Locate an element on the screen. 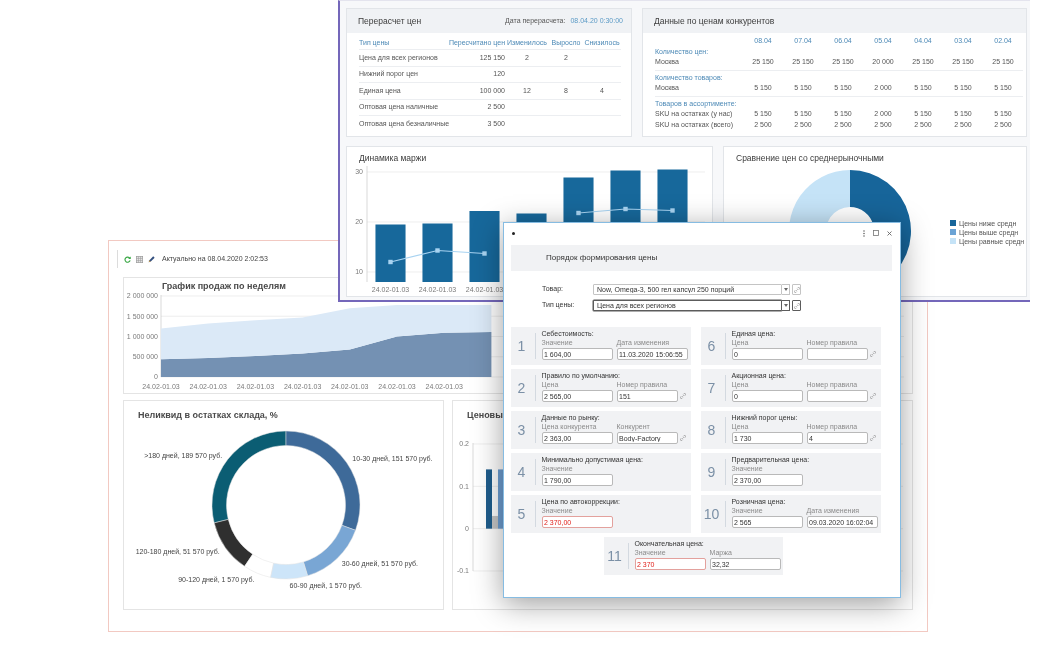  step-number: 2 is located at coordinates (521, 388).